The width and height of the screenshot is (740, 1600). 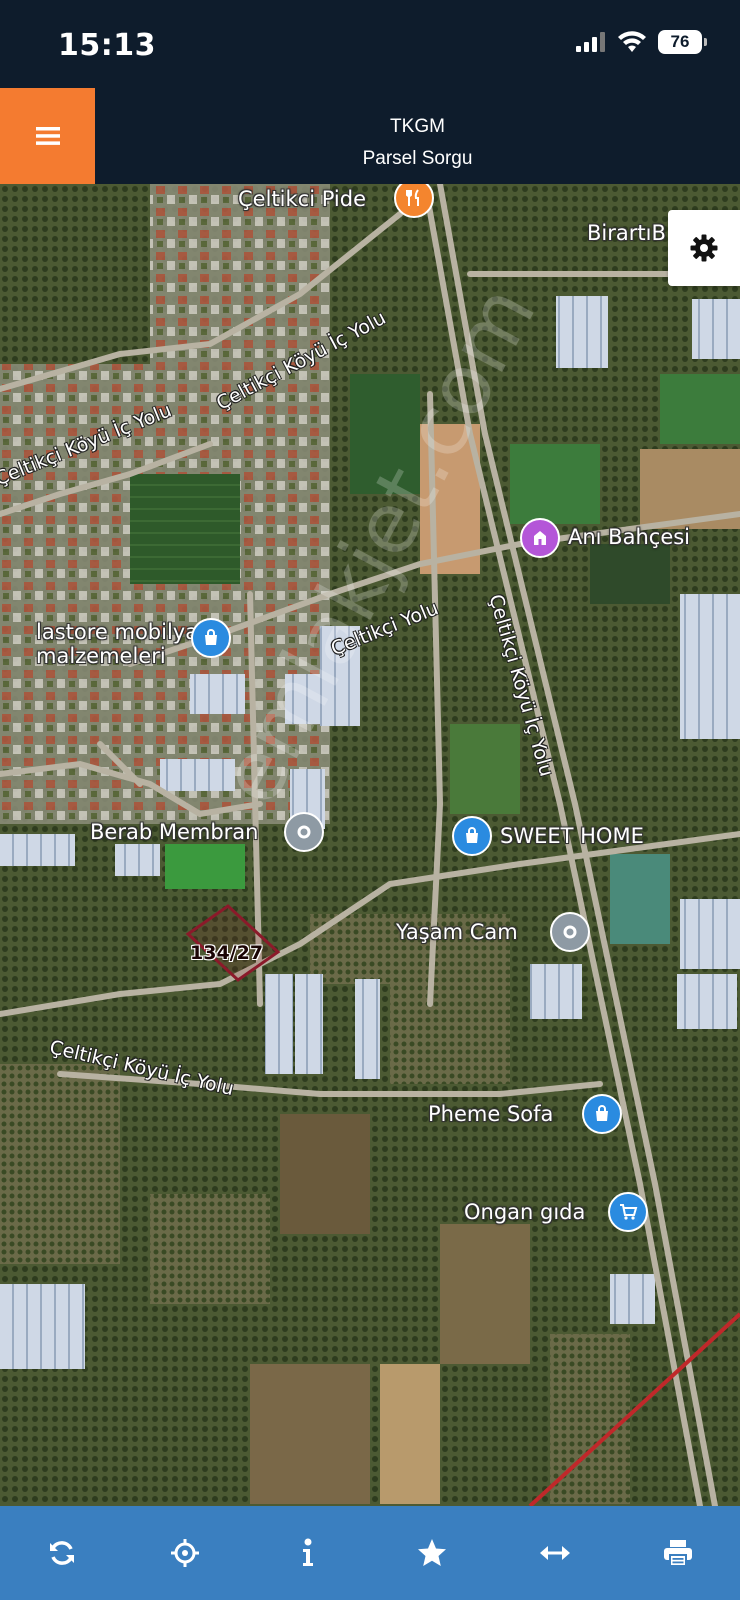 I want to click on cellular-signal-icon, so click(x=590, y=42).